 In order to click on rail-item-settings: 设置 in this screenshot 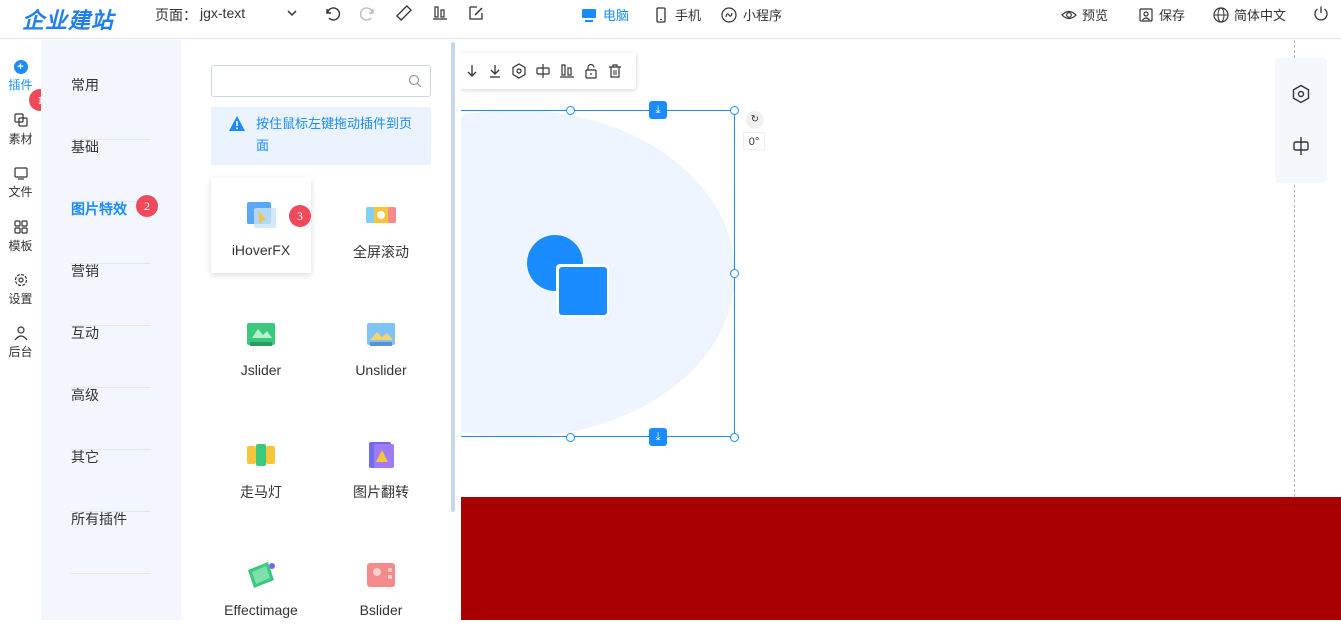, I will do `click(20, 289)`.